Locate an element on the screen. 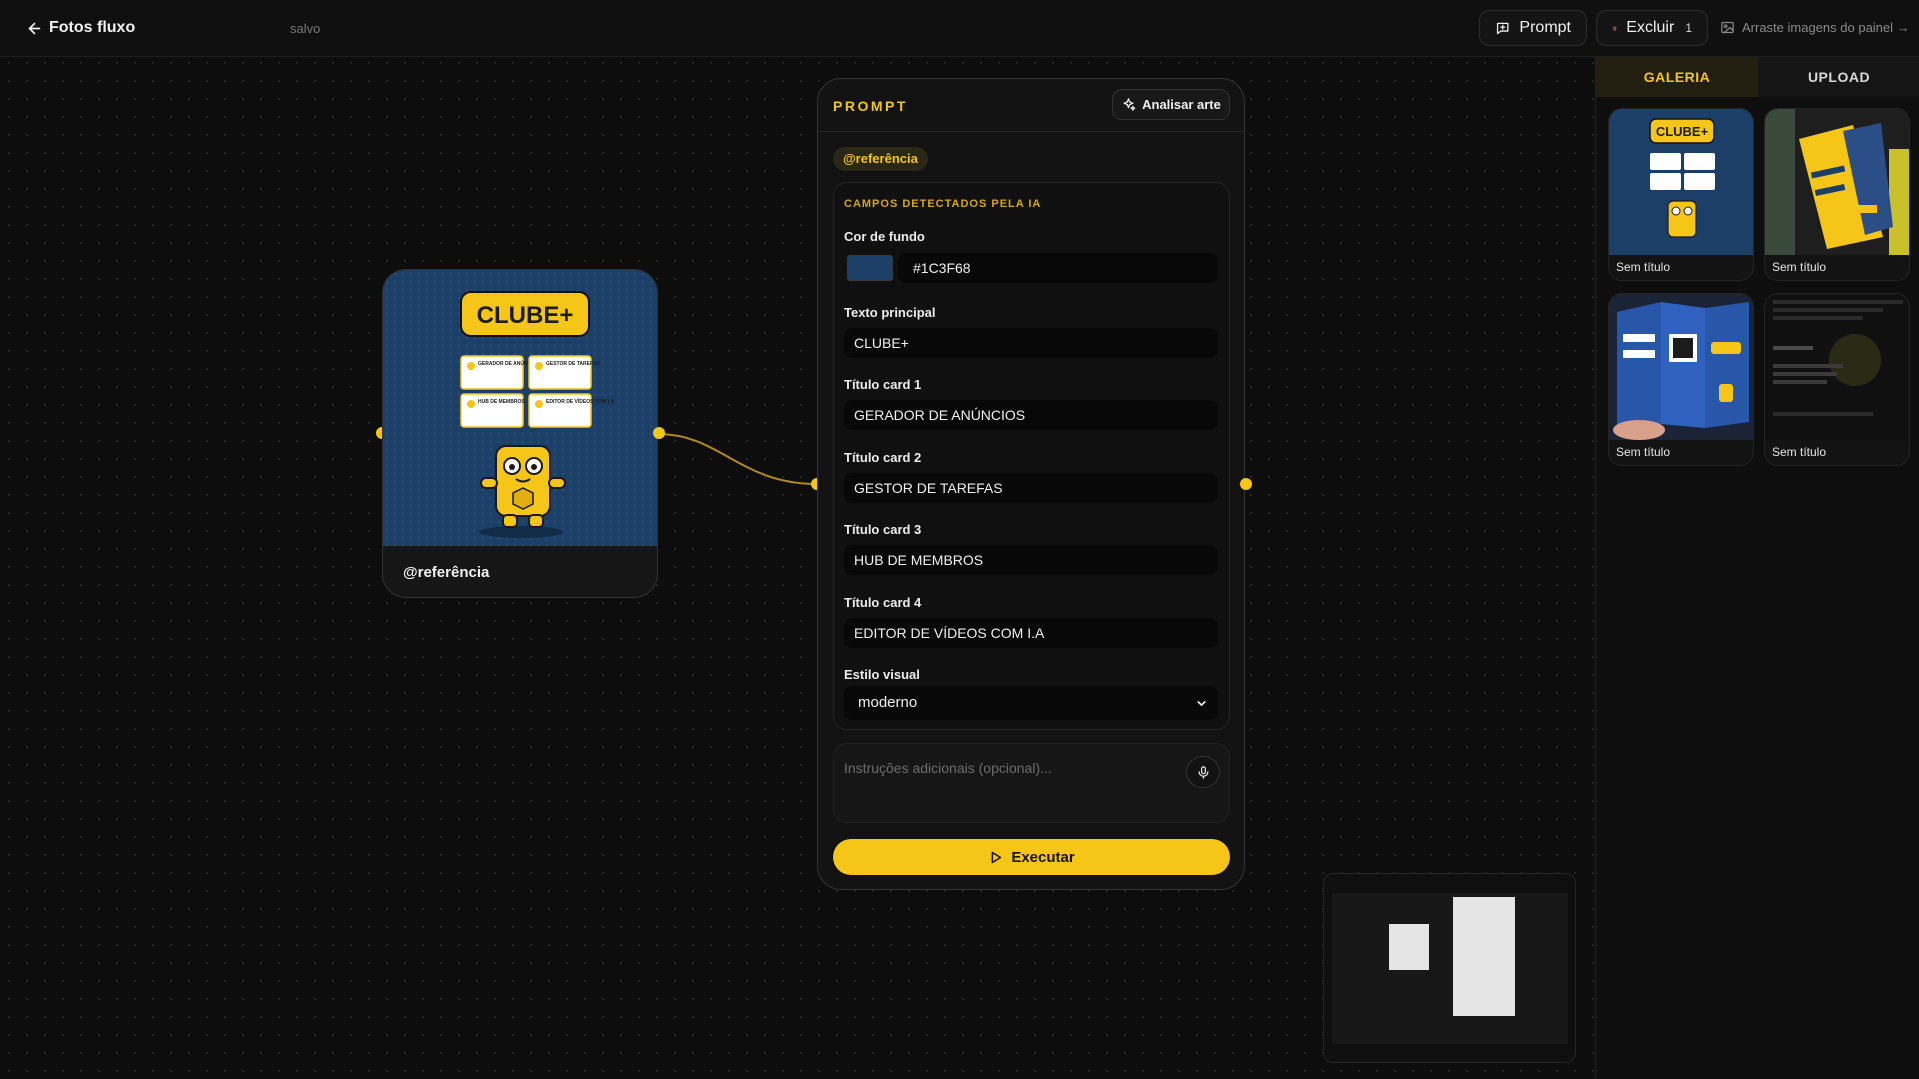 The width and height of the screenshot is (1919, 1079). background-color-label: Cor de fundo is located at coordinates (884, 236).